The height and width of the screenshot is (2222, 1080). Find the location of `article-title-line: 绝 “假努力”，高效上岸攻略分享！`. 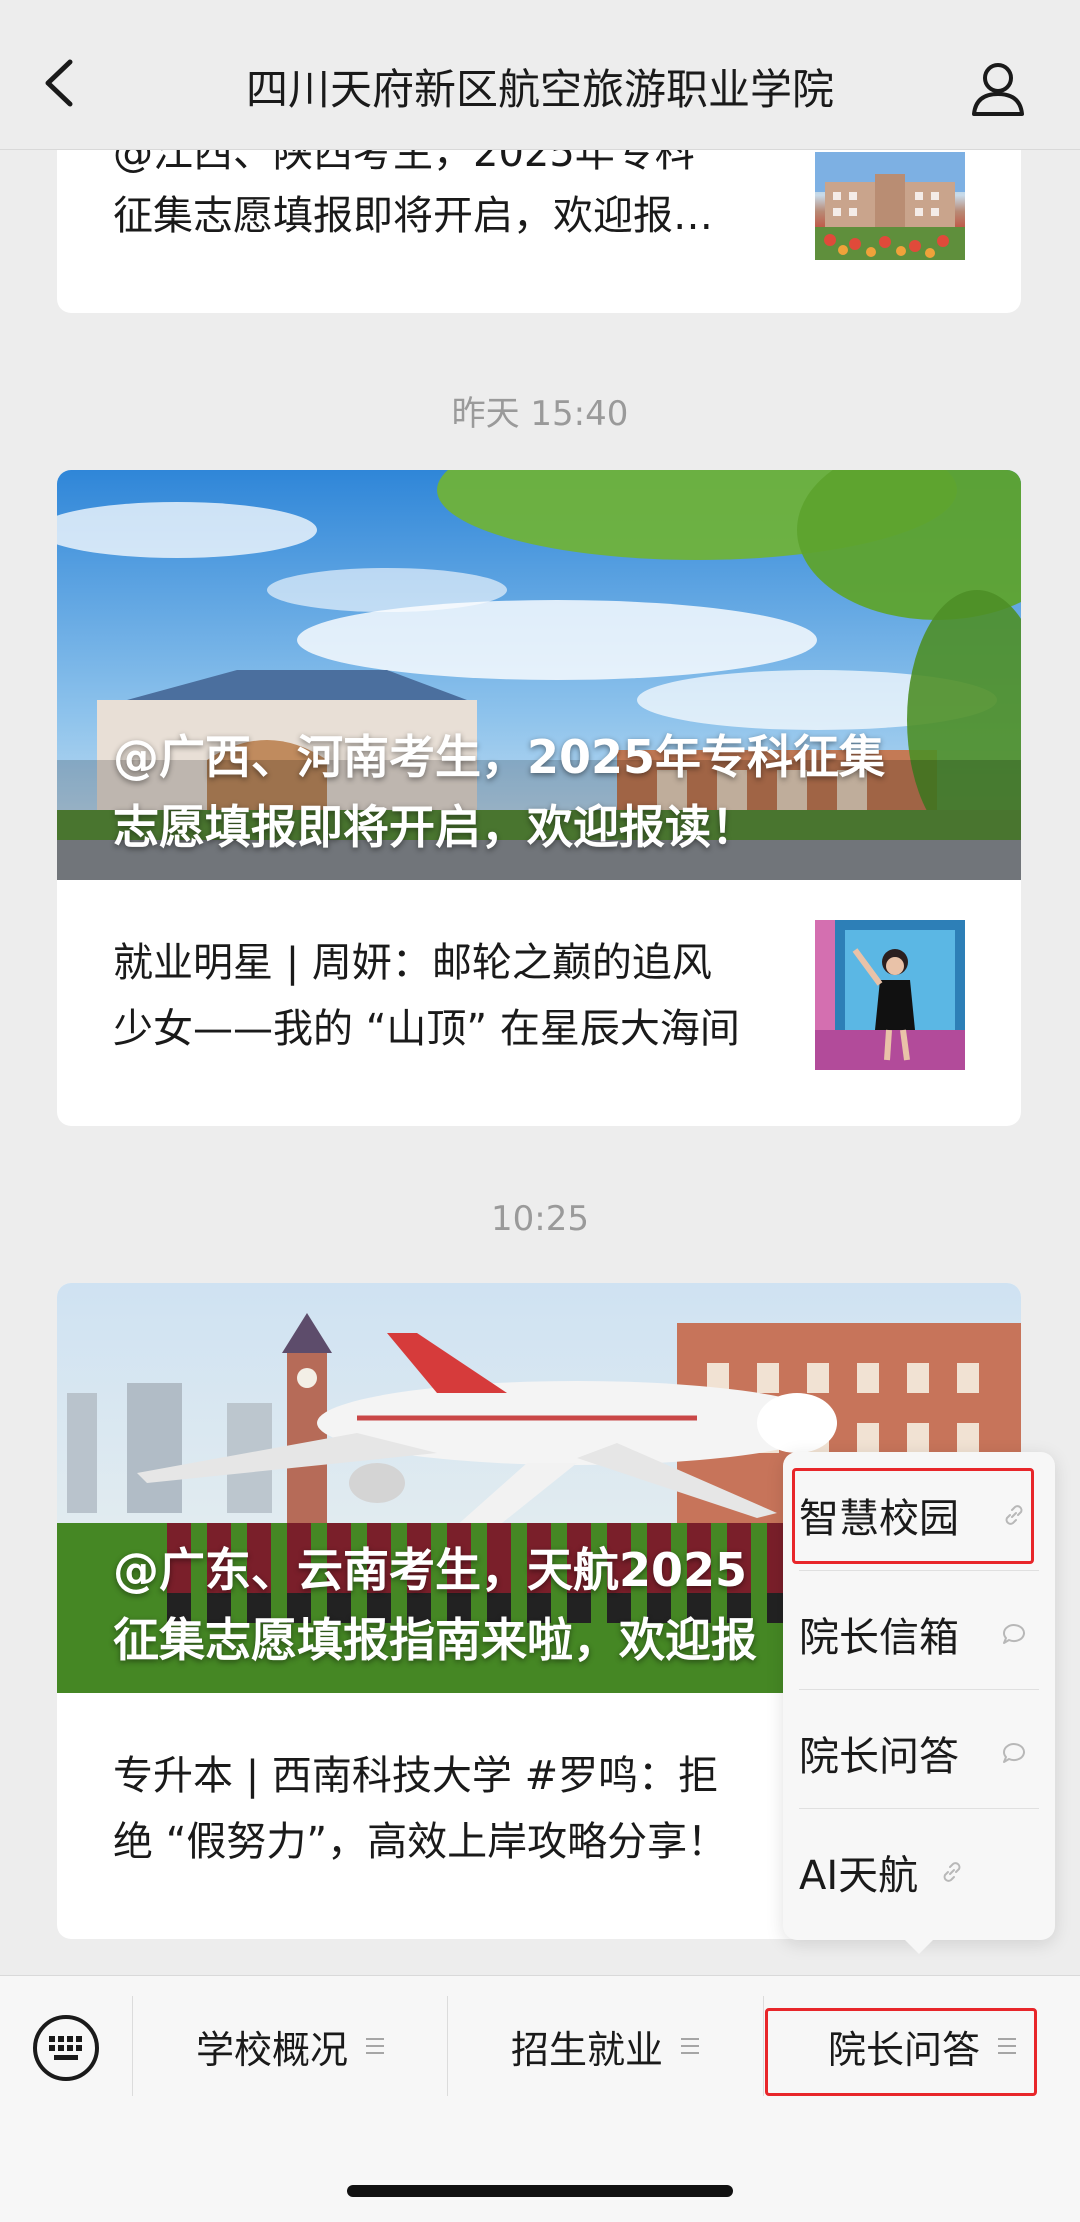

article-title-line: 绝 “假努力”，高效上岸攻略分享！ is located at coordinates (420, 1842).